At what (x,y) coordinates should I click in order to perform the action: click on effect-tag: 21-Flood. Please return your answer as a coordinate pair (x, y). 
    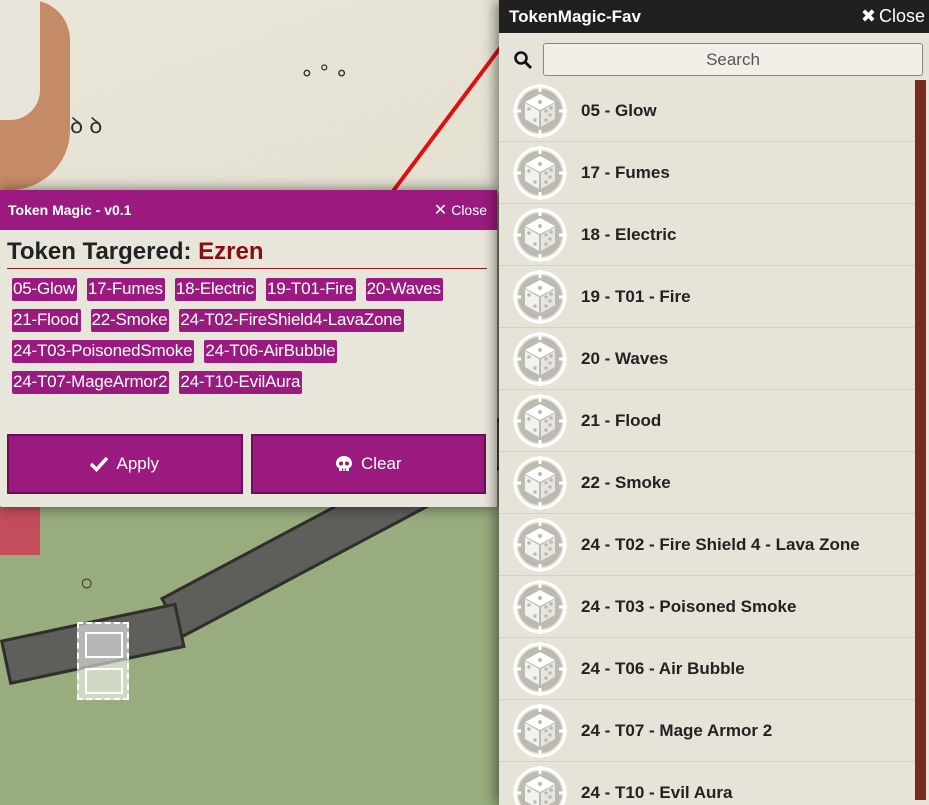
    Looking at the image, I should click on (46, 320).